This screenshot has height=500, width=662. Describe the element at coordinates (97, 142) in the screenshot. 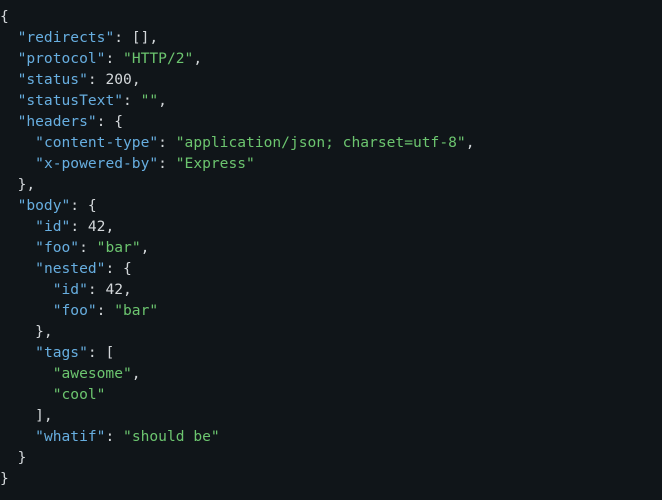

I see `json-key: "content-type"` at that location.